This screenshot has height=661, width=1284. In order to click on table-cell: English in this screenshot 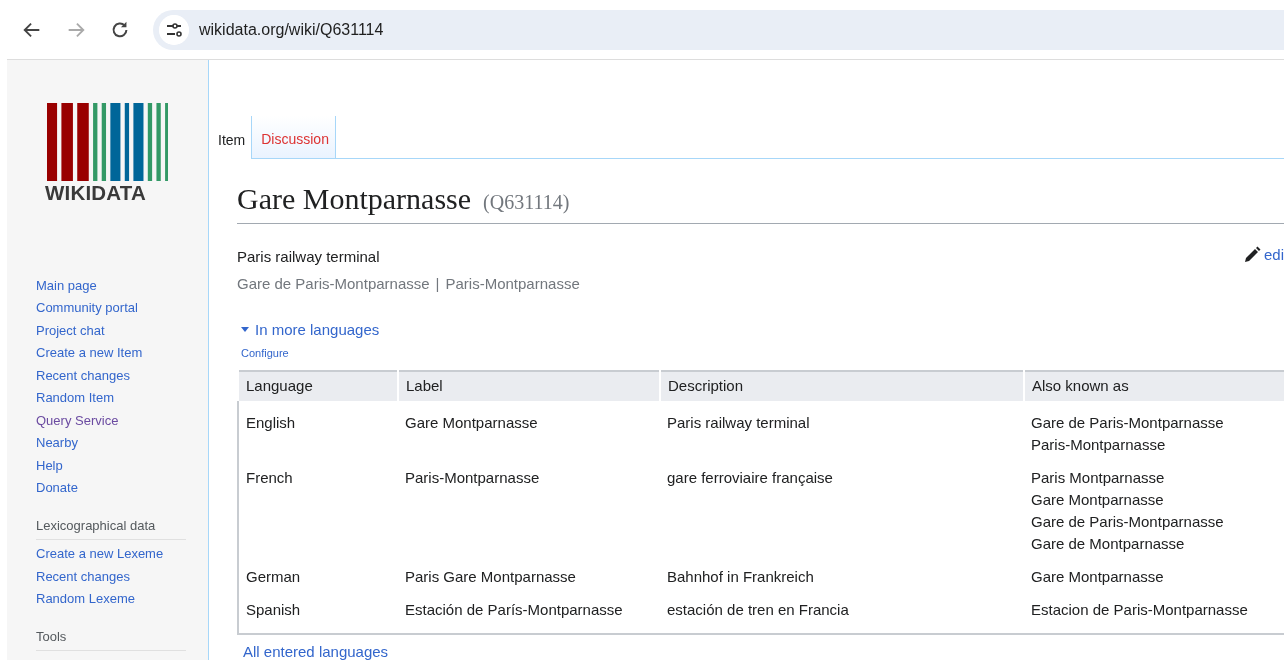, I will do `click(318, 428)`.